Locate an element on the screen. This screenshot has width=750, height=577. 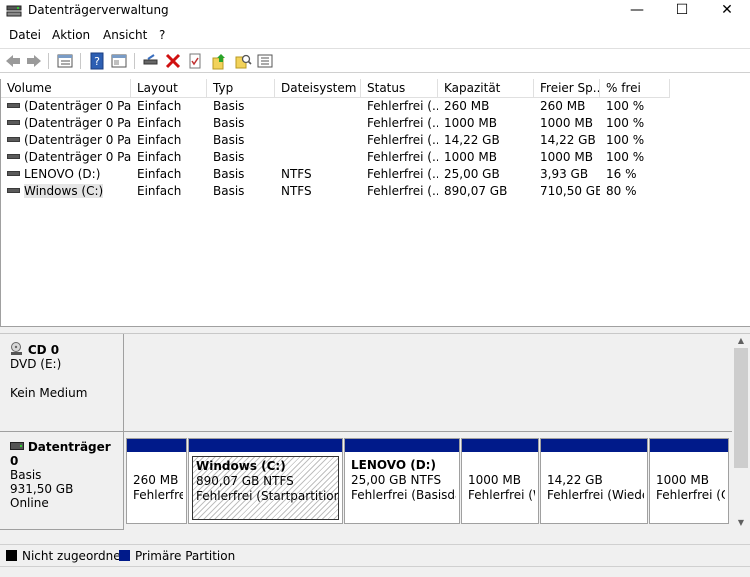
partition-status: Fehlerfrei (Startpartition, Au is located at coordinates (267, 496).